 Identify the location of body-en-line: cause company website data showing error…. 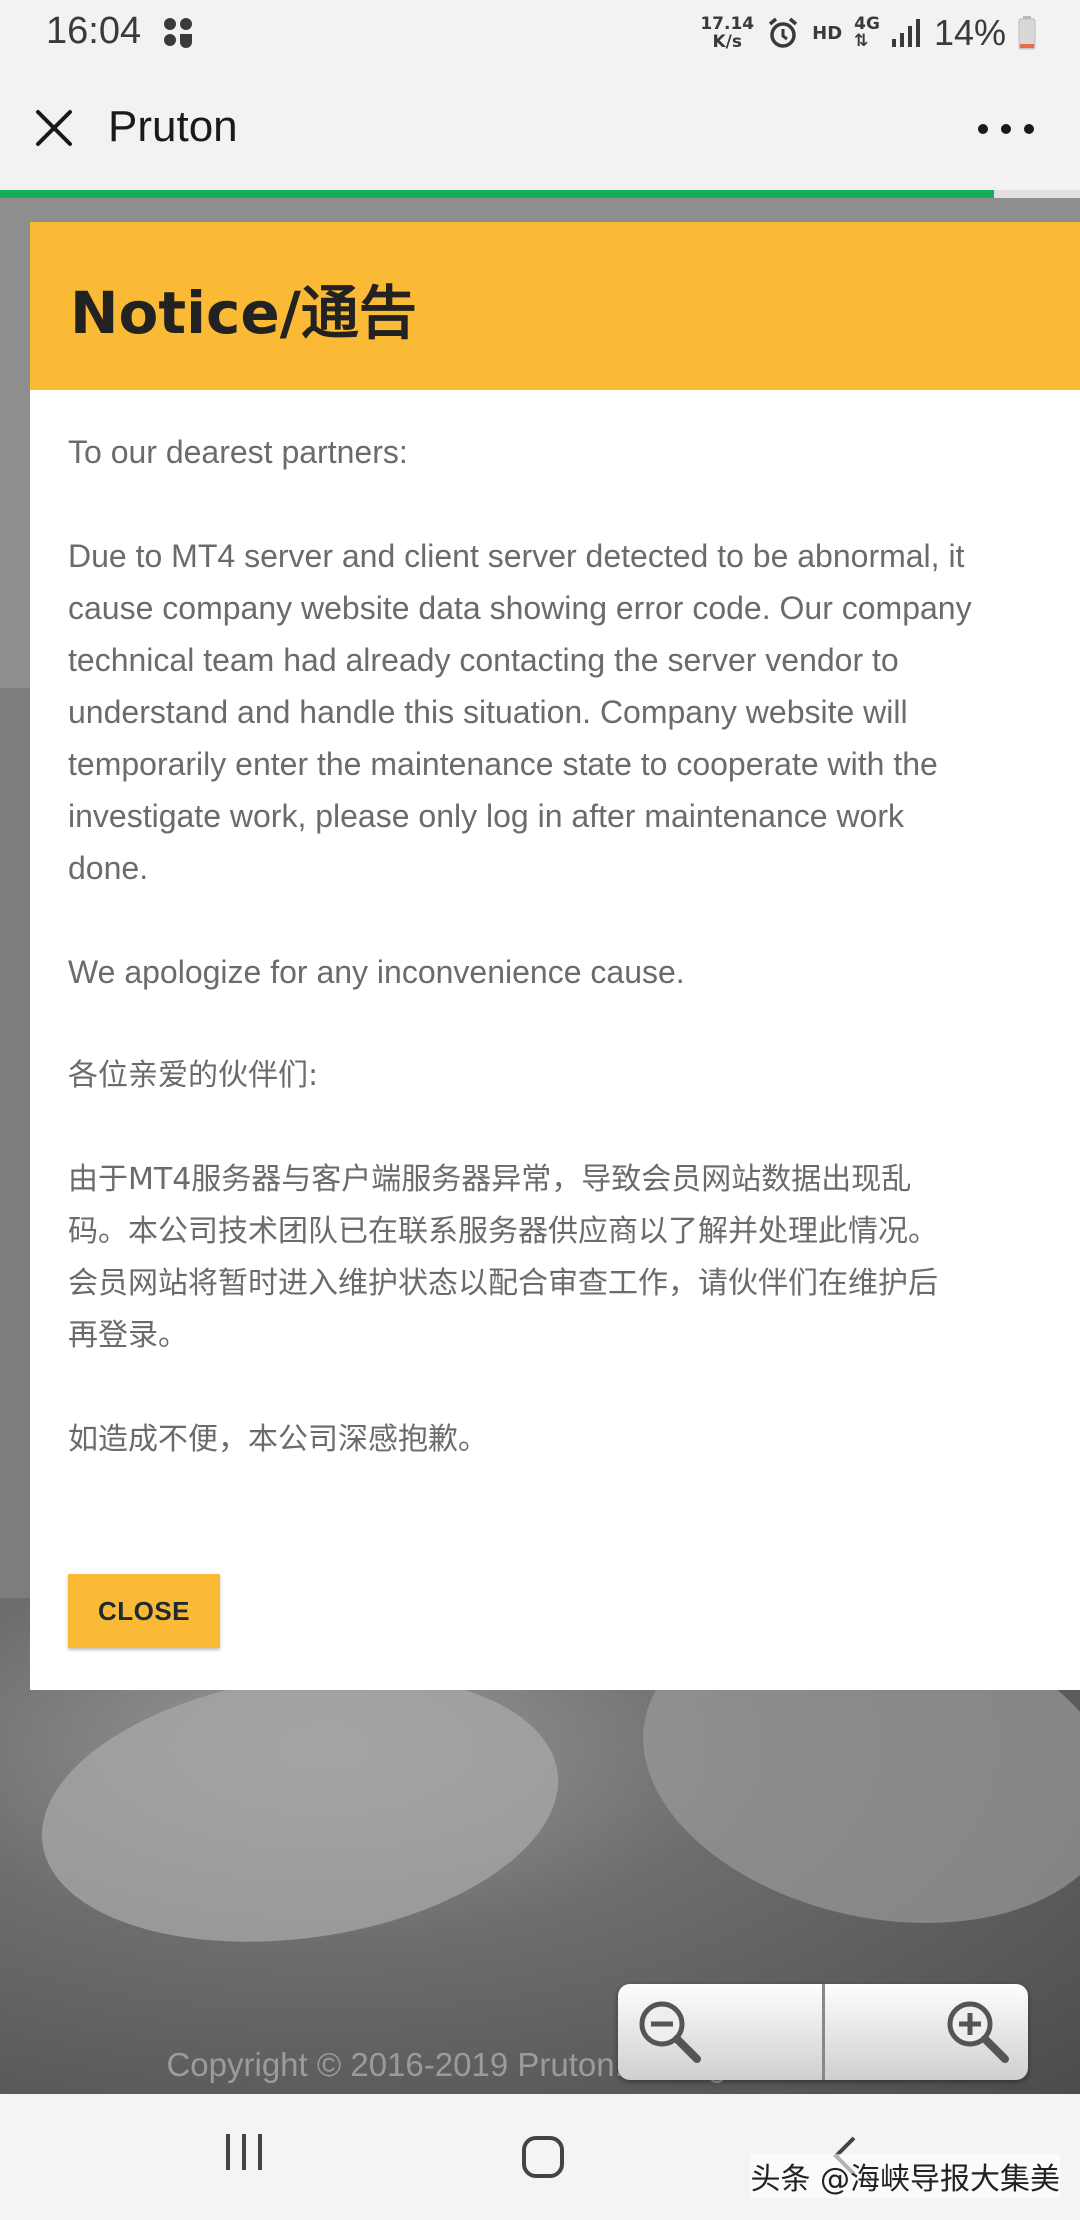
(520, 608).